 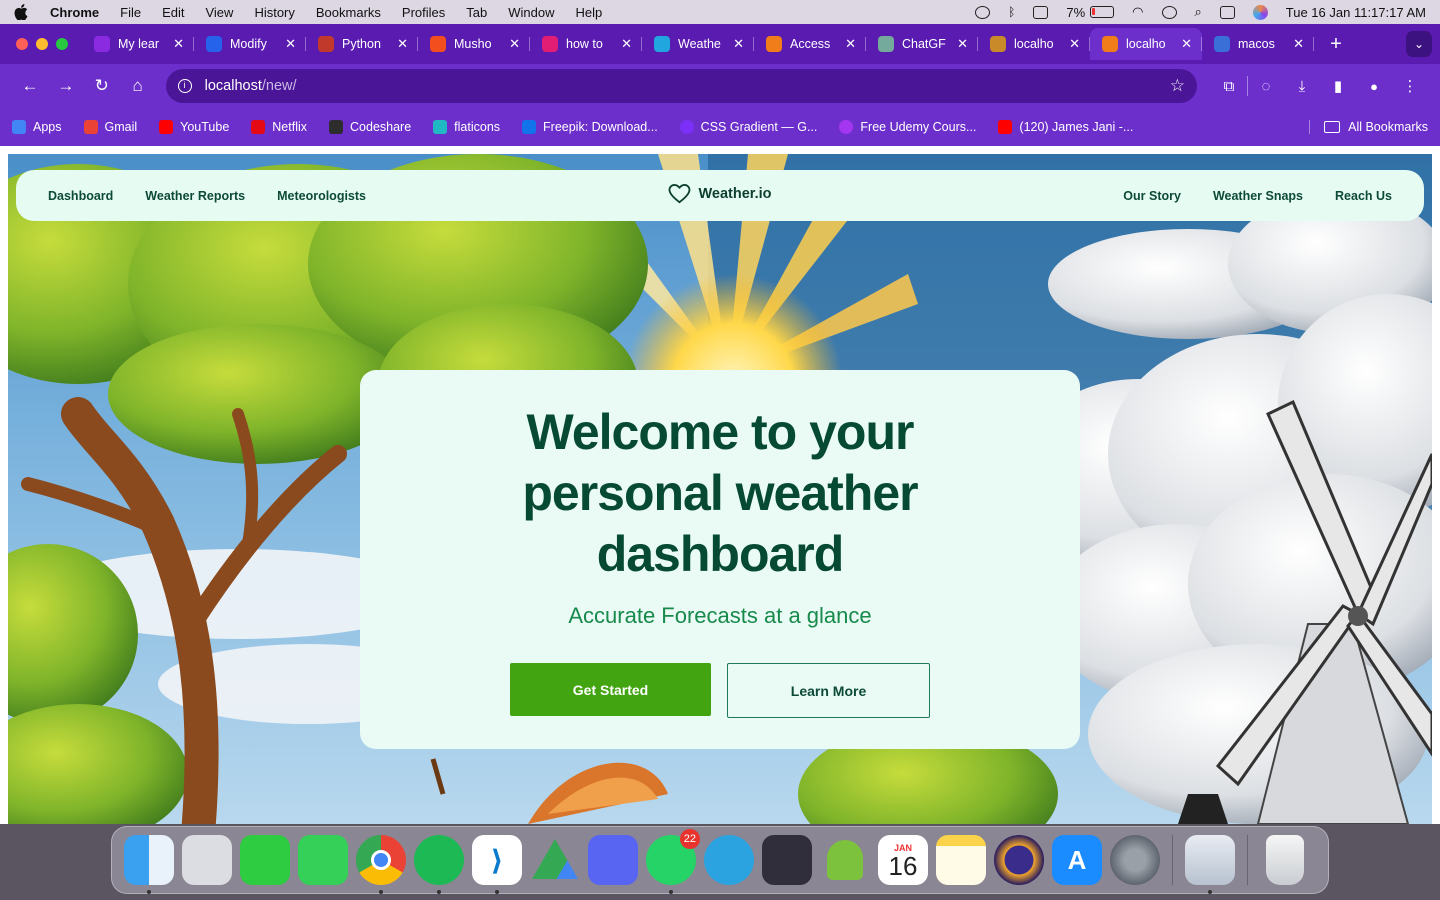 I want to click on bookmark-apps: Apps, so click(x=37, y=127).